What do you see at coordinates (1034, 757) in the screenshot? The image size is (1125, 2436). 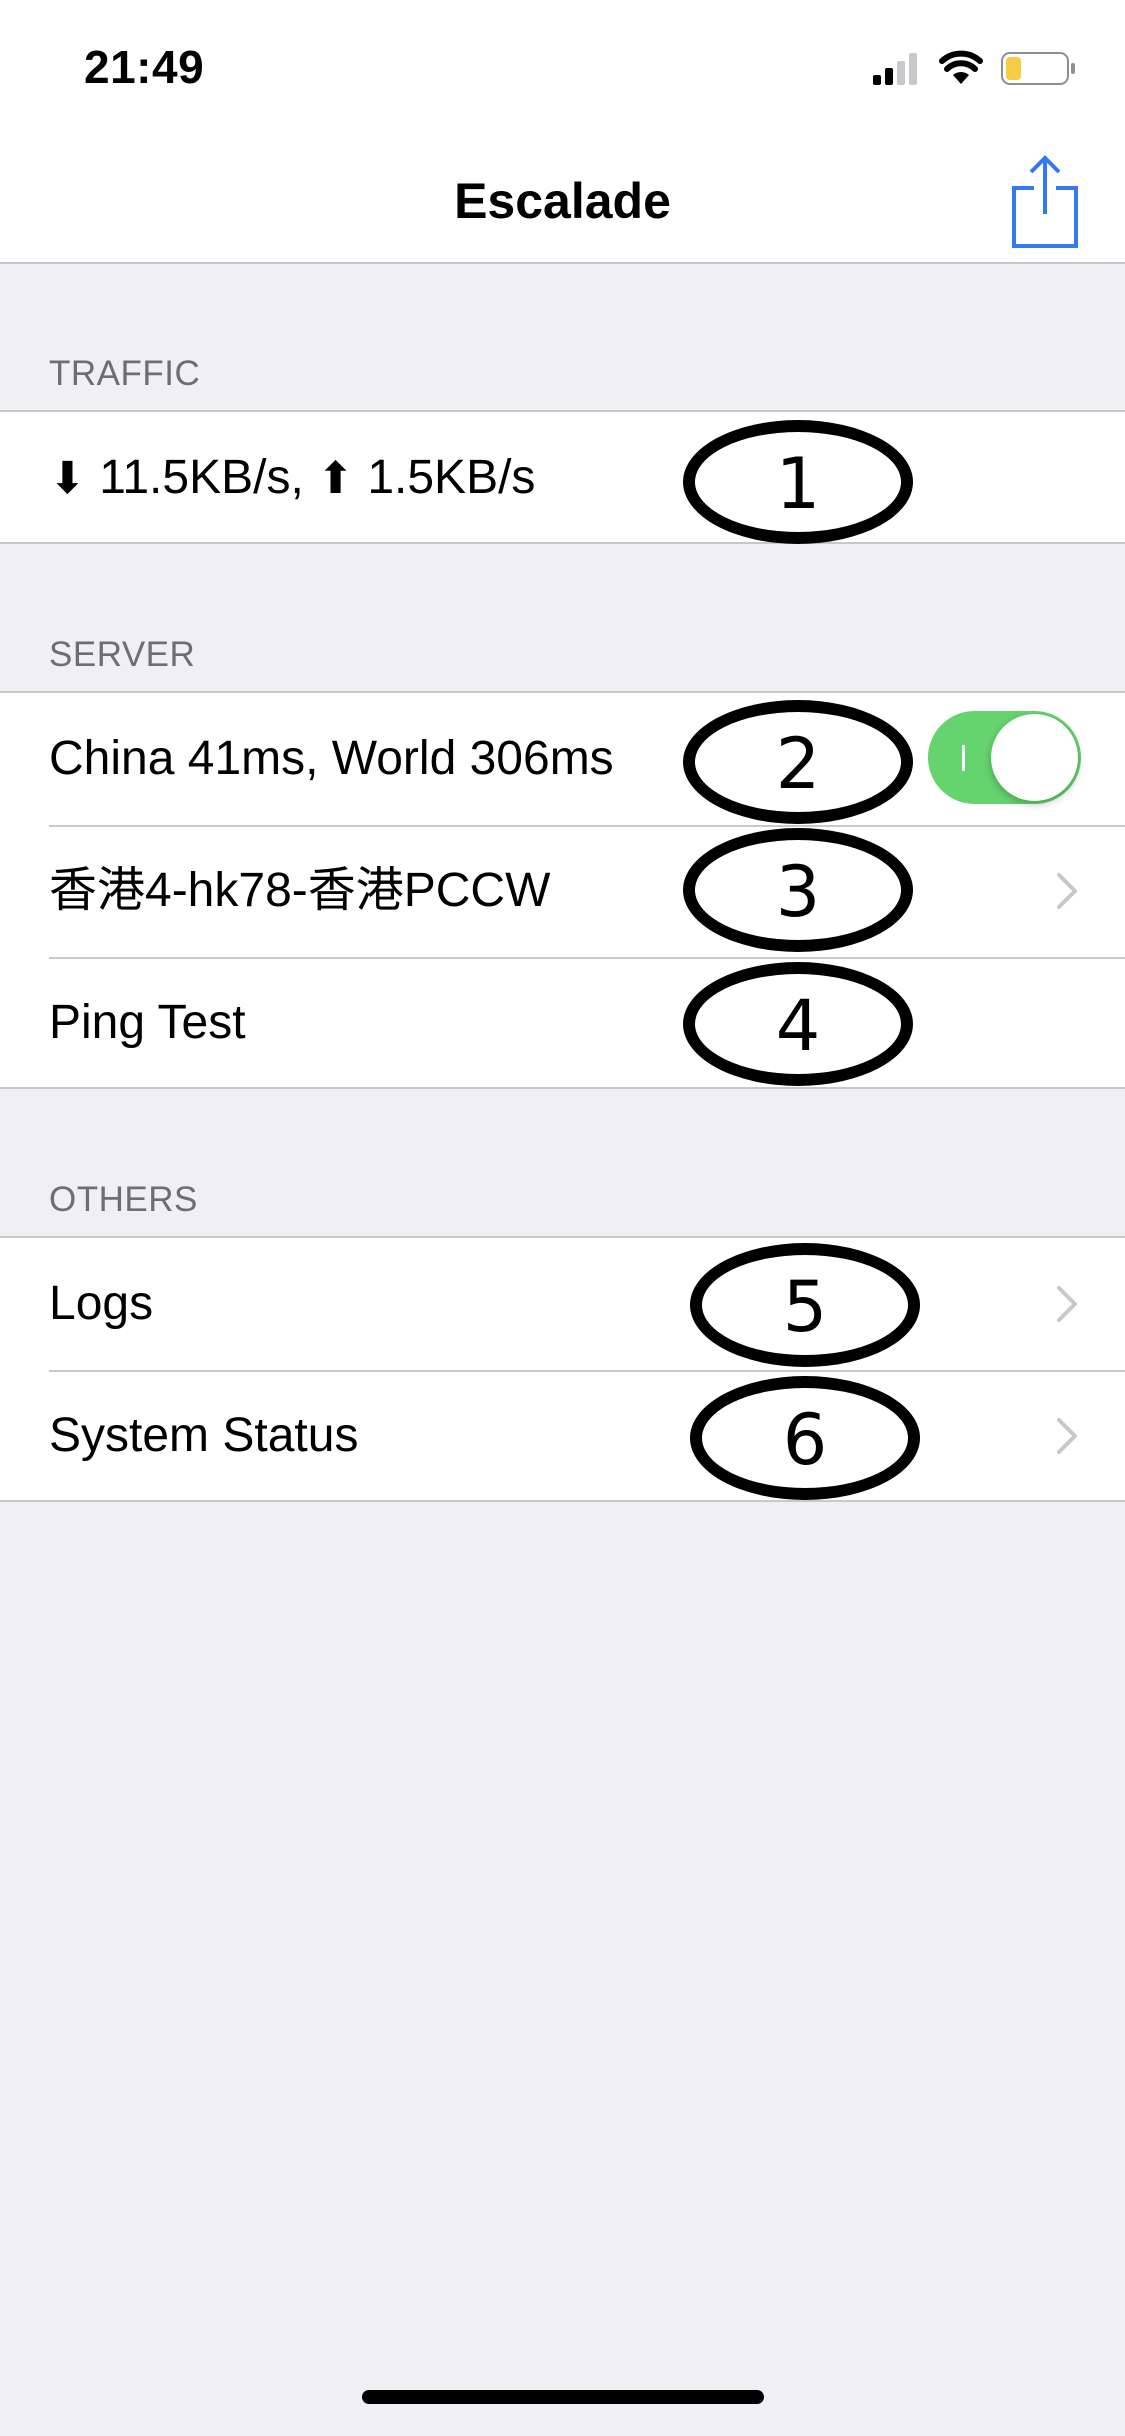 I see `toggle-knob` at bounding box center [1034, 757].